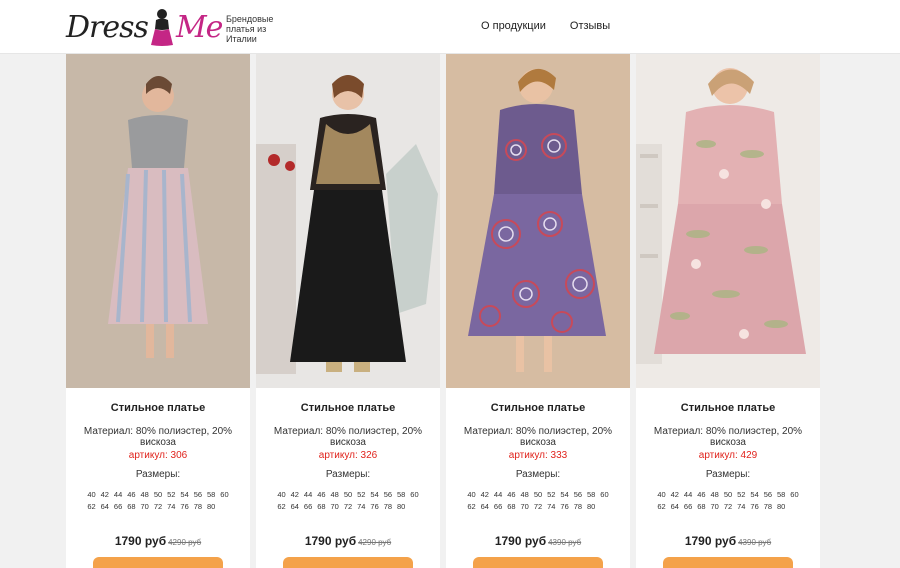 This screenshot has width=900, height=568. What do you see at coordinates (144, 27) in the screenshot?
I see `site-logo: Dress Me` at bounding box center [144, 27].